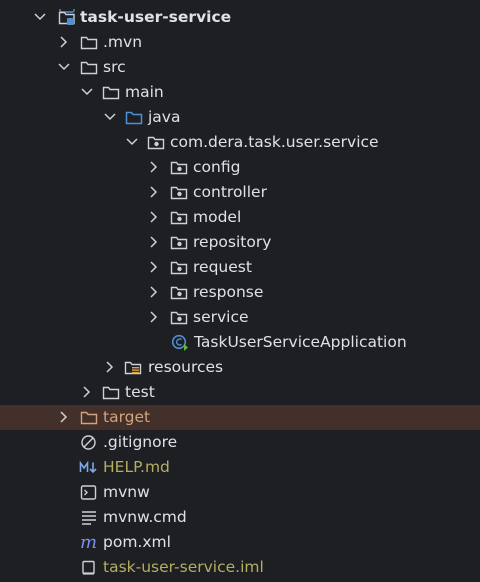 This screenshot has height=582, width=480. I want to click on tree-row-resources: resources, so click(240, 367).